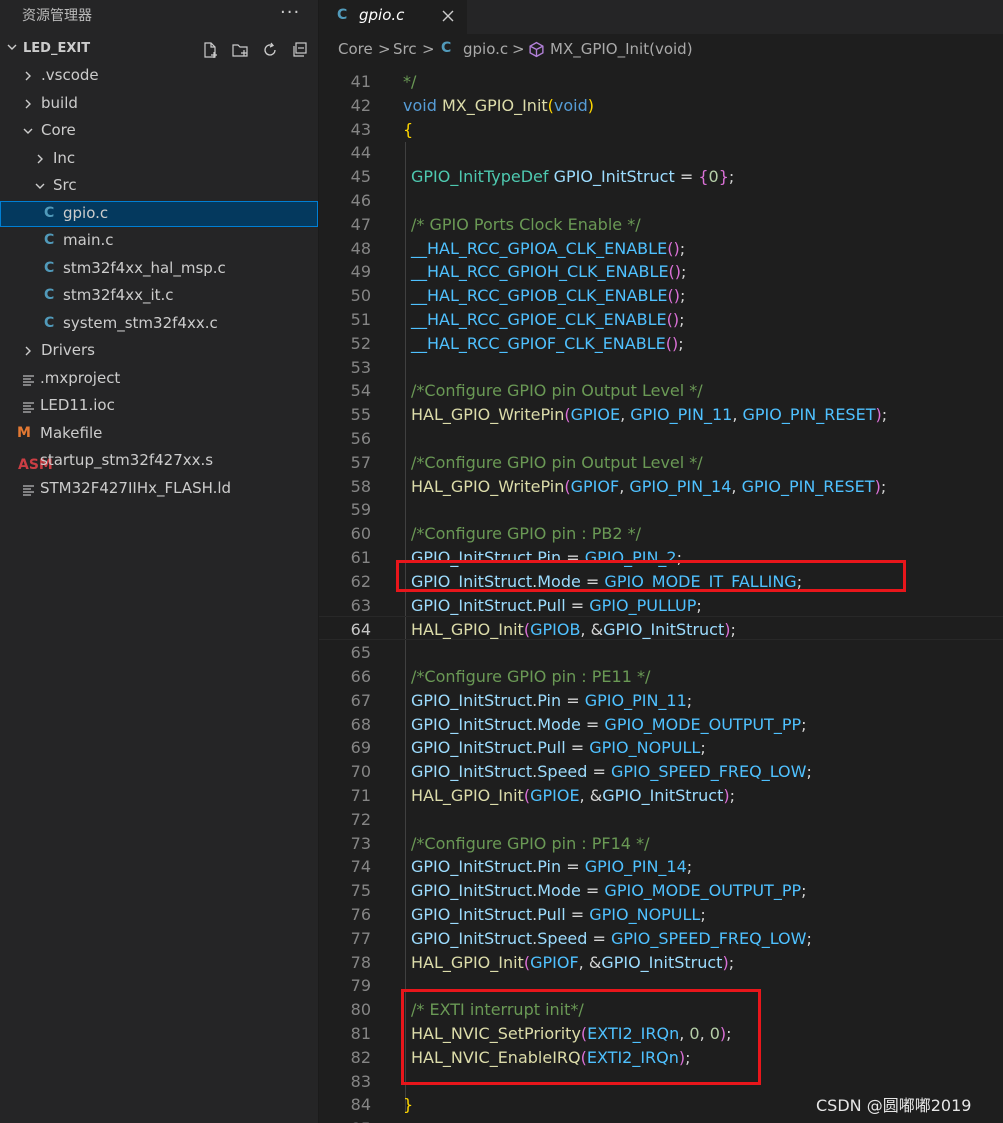 This screenshot has height=1123, width=1003. I want to click on code-text: HAL_GPIO_Init(GPIOE, &GPIO_InitStruct);, so click(573, 795).